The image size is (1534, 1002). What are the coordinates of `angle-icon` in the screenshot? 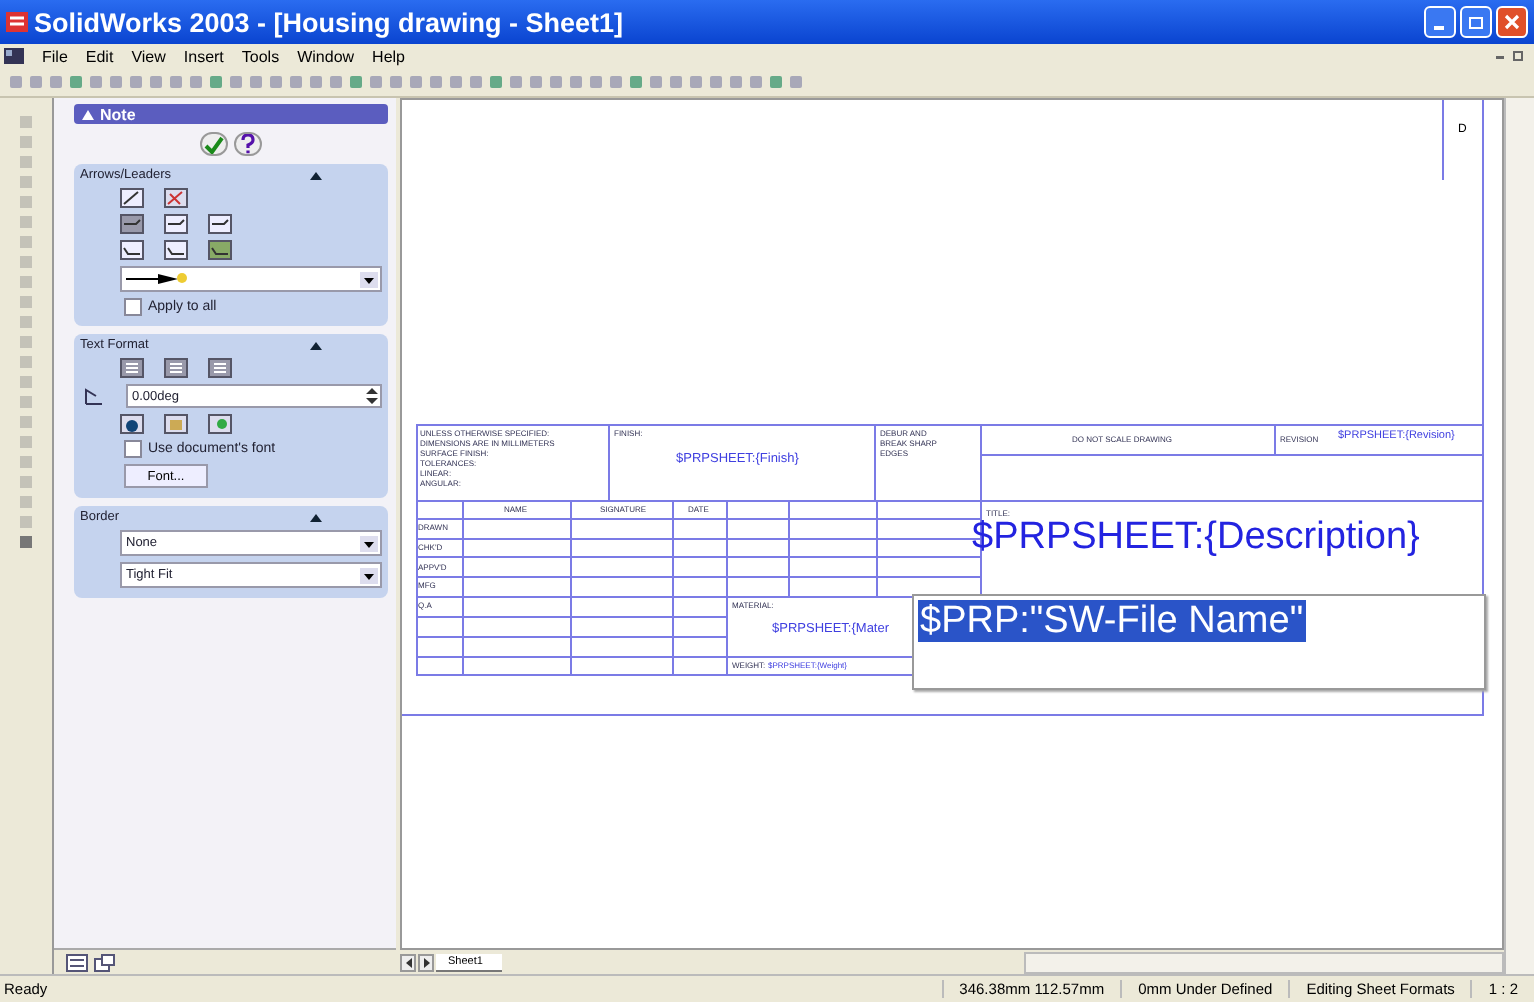 It's located at (94, 396).